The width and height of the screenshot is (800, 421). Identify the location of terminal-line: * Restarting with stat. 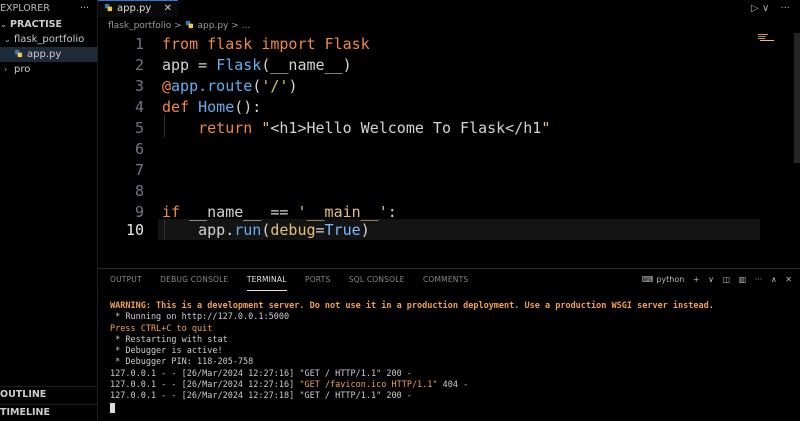
(169, 339).